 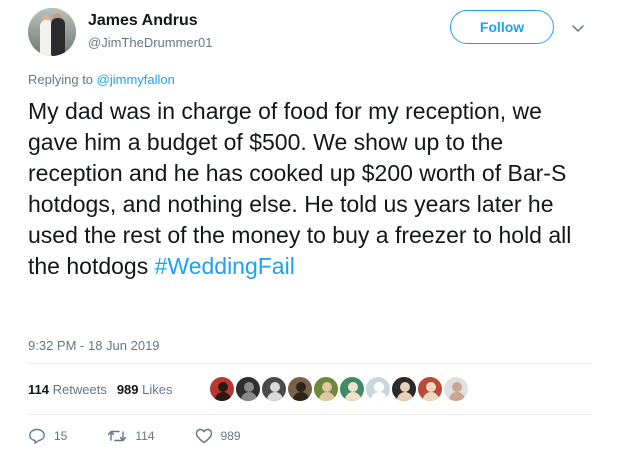 What do you see at coordinates (94, 345) in the screenshot?
I see `tweet-timestamp: 9:32 PM - 18 Jun 2019` at bounding box center [94, 345].